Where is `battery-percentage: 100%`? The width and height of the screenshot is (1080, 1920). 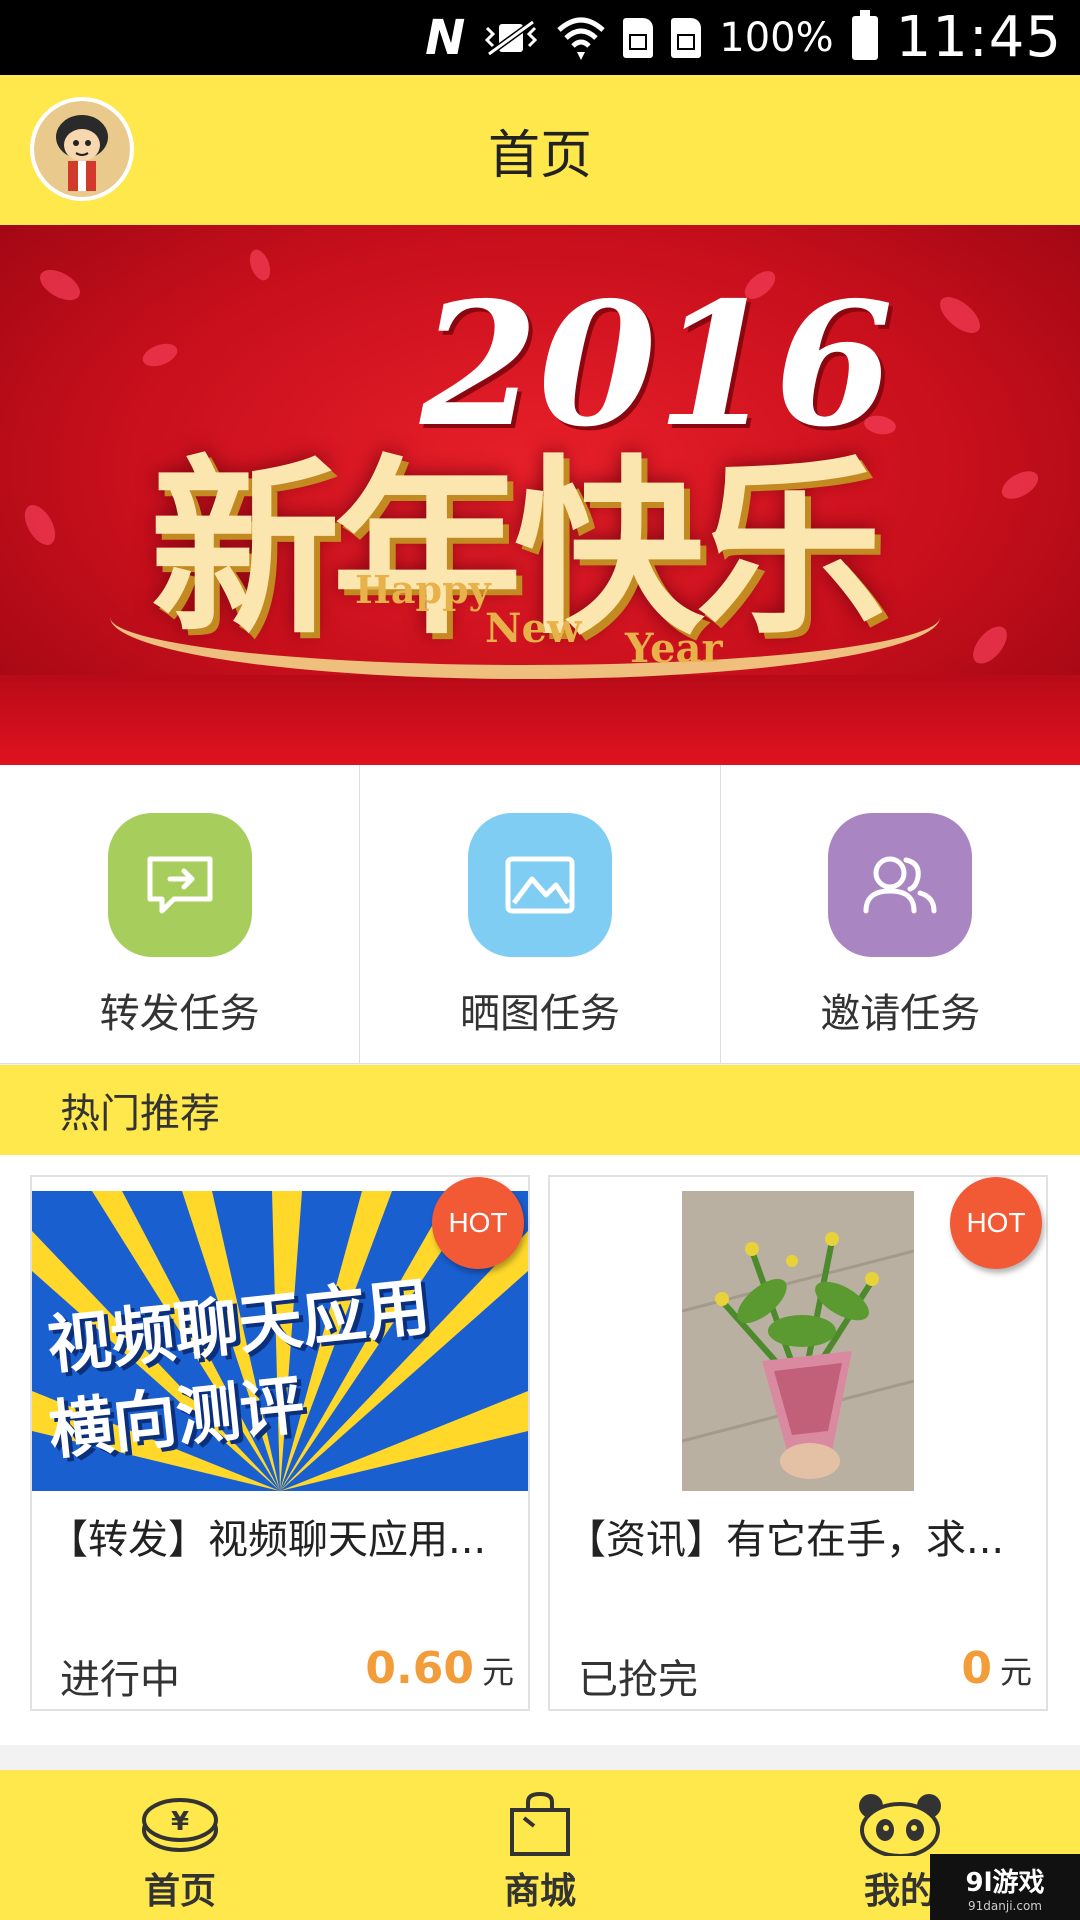
battery-percentage: 100% is located at coordinates (776, 37).